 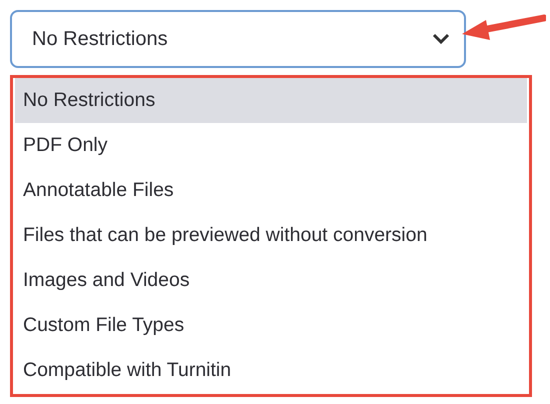 I want to click on dropdown-option: Files that can be previewed without conversion, so click(x=271, y=235).